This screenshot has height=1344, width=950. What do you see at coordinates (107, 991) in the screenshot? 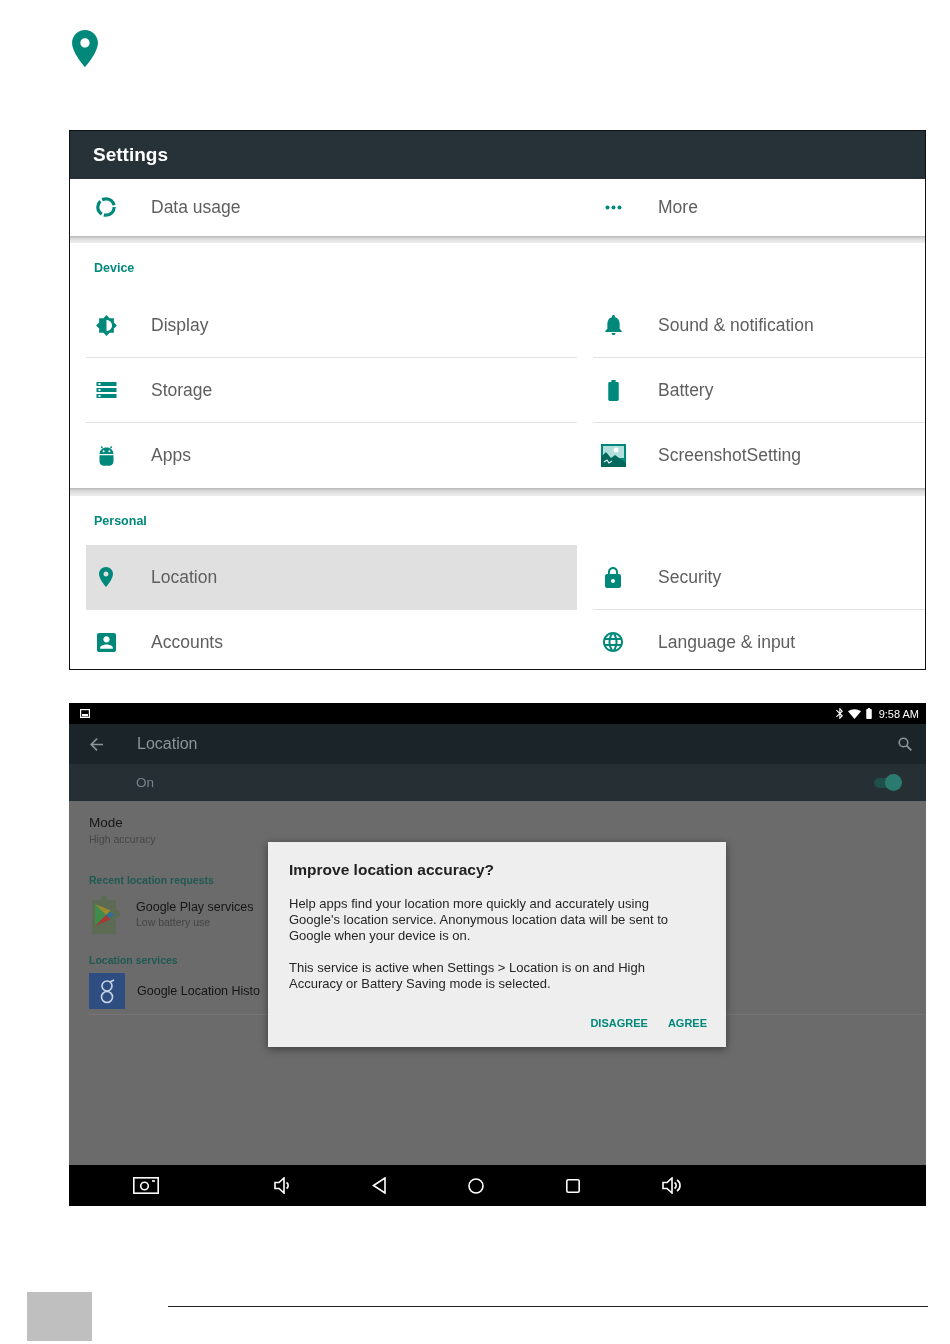
I see `letter-tile-icon` at bounding box center [107, 991].